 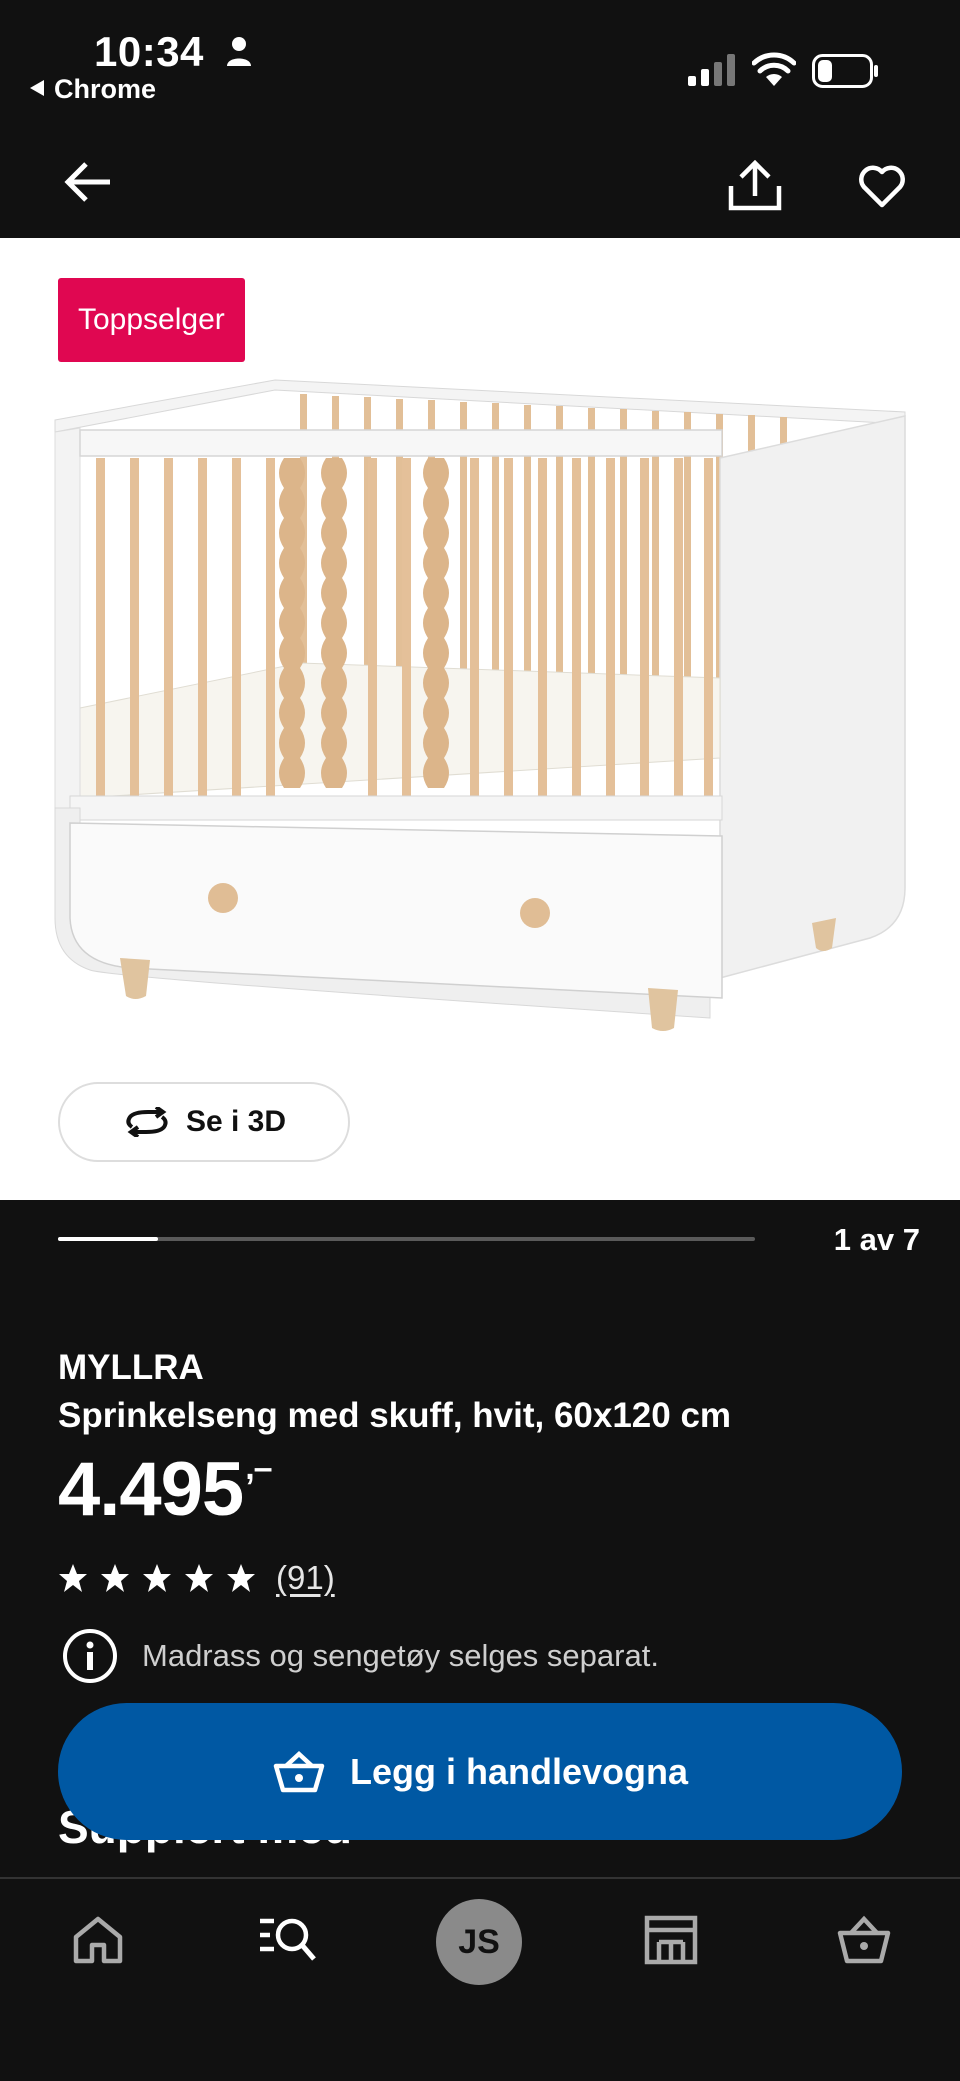 What do you see at coordinates (480, 55) in the screenshot?
I see `status-bar: 10:34 Chrome` at bounding box center [480, 55].